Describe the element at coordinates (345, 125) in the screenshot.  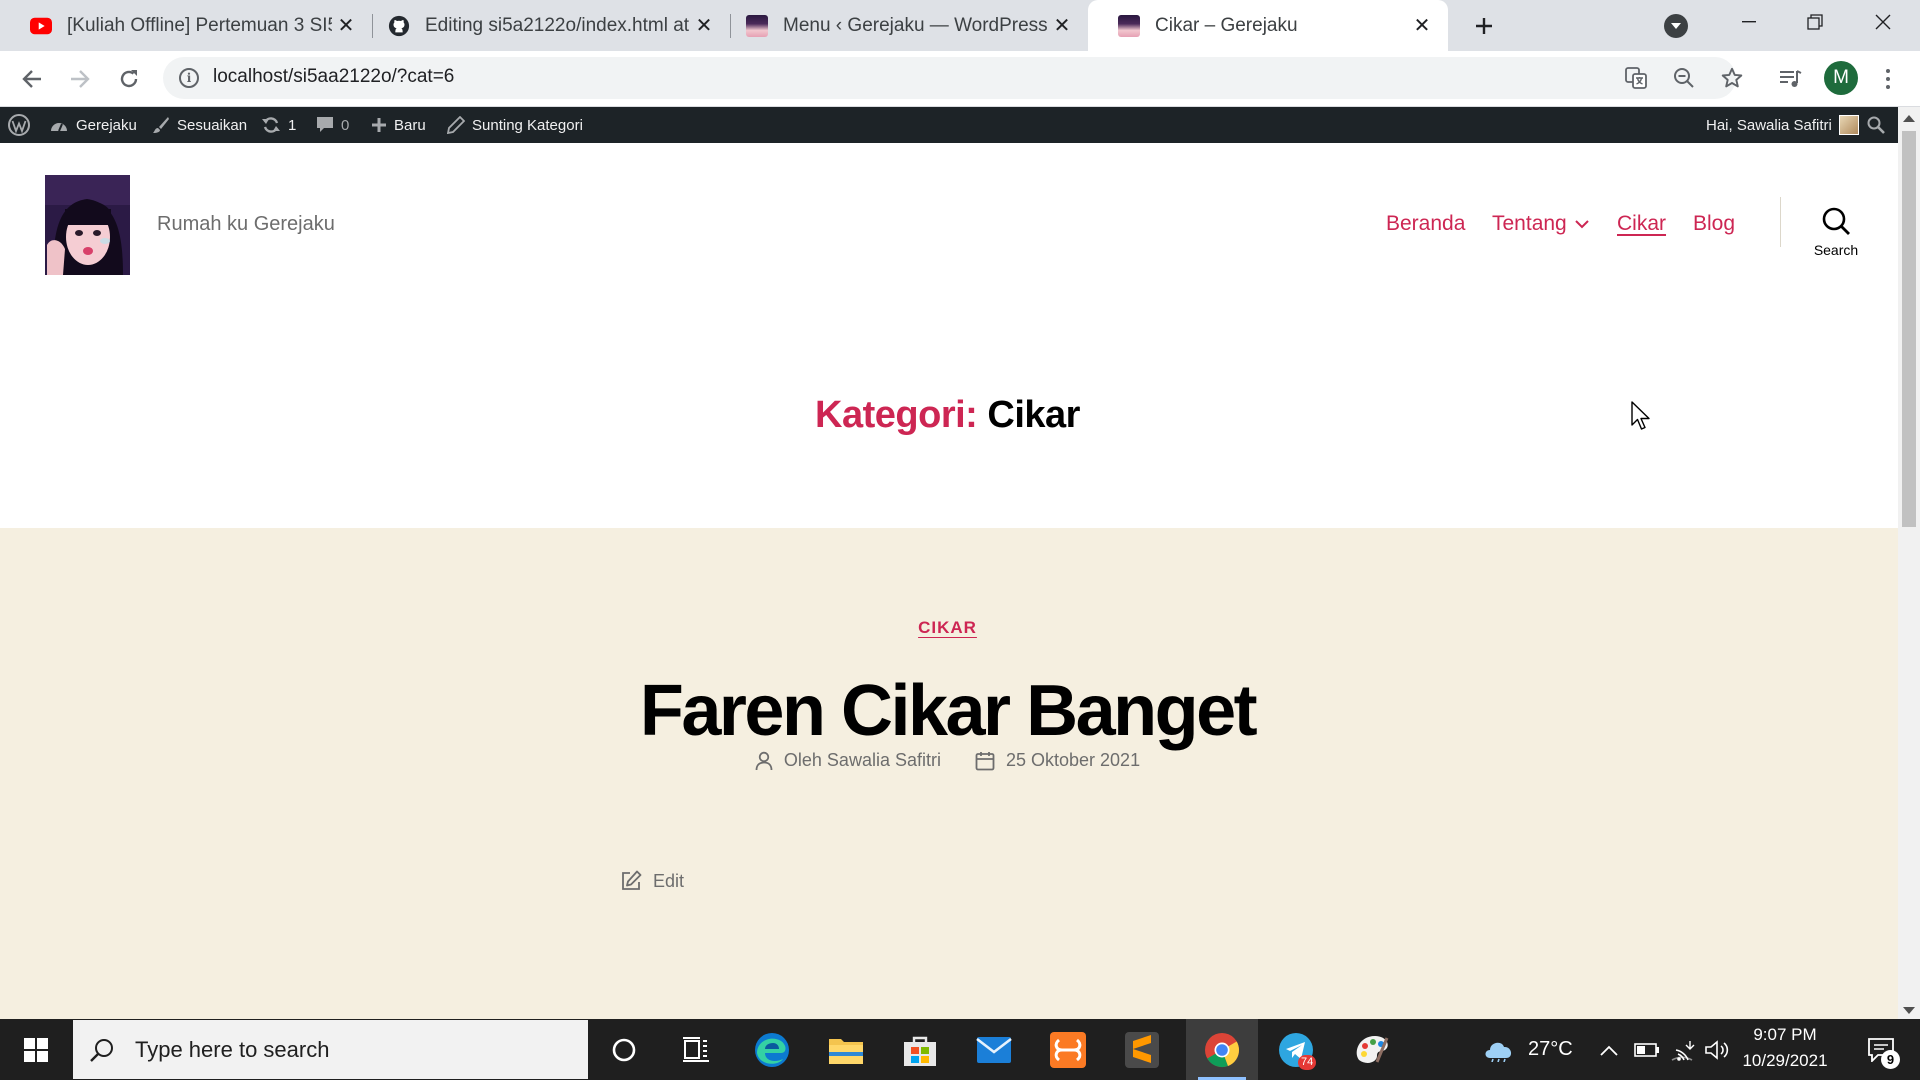
I see `comments-count: 0` at that location.